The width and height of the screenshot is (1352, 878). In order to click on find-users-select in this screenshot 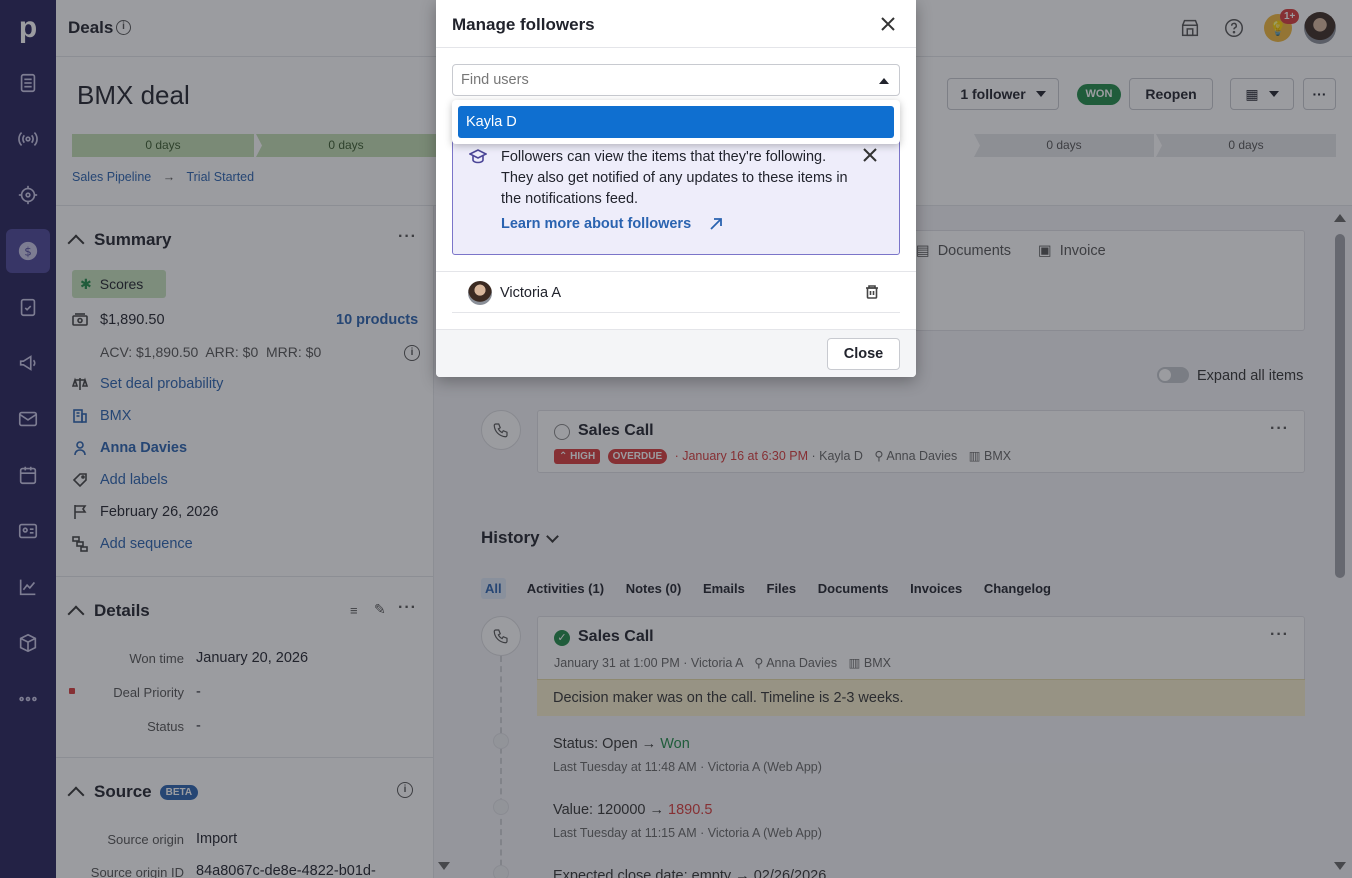, I will do `click(676, 80)`.